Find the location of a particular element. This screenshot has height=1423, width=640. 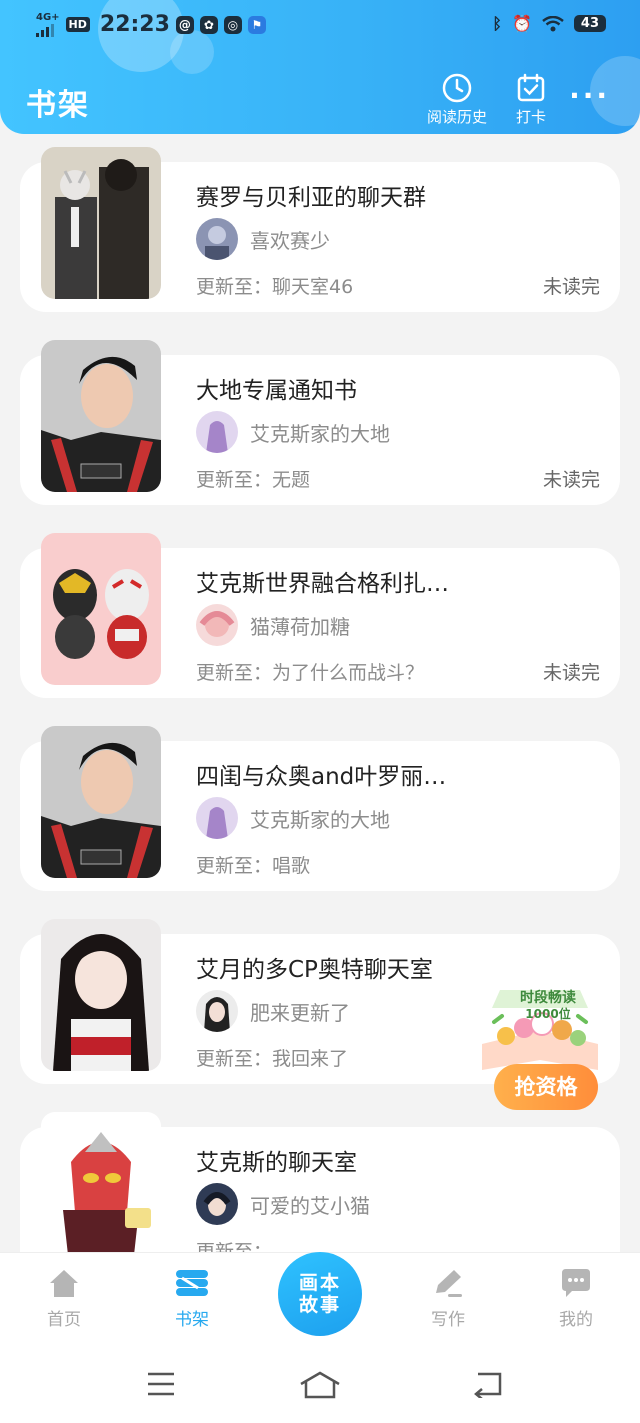

update-info: 更新至：我回来了 is located at coordinates (272, 1059).